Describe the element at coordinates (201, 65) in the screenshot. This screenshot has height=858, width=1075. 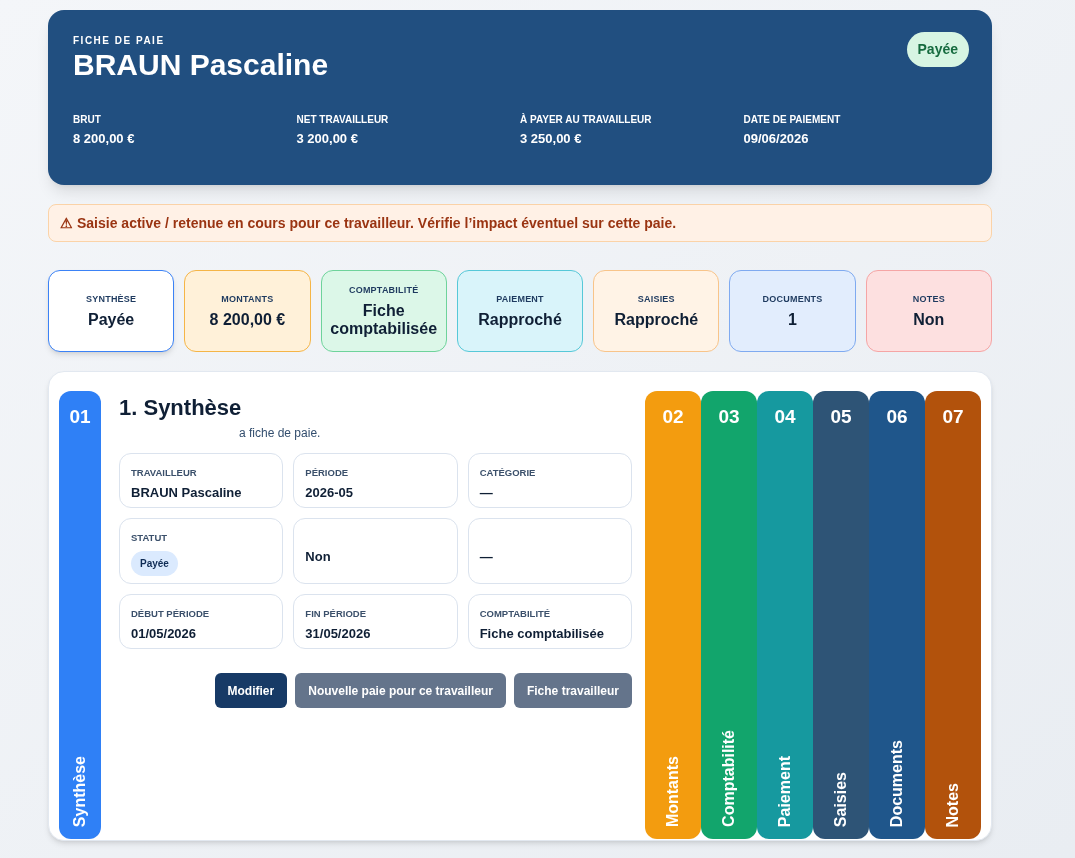
I see `employee-name: BRAUN Pascaline` at that location.